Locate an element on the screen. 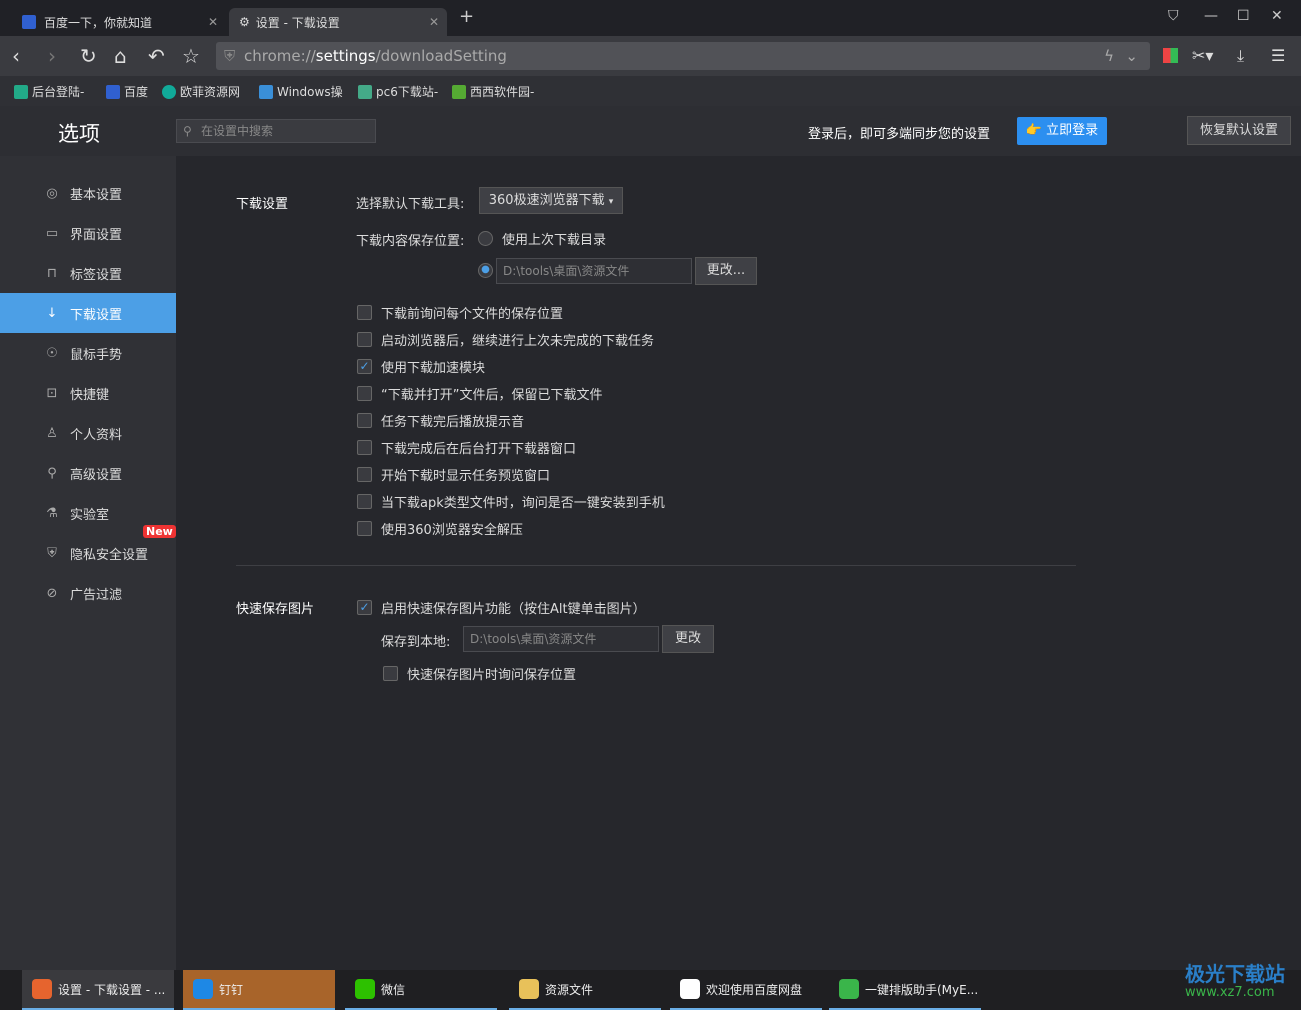  checkbox-label: “下载并打开”文件后，保留已下载文件 is located at coordinates (492, 395).